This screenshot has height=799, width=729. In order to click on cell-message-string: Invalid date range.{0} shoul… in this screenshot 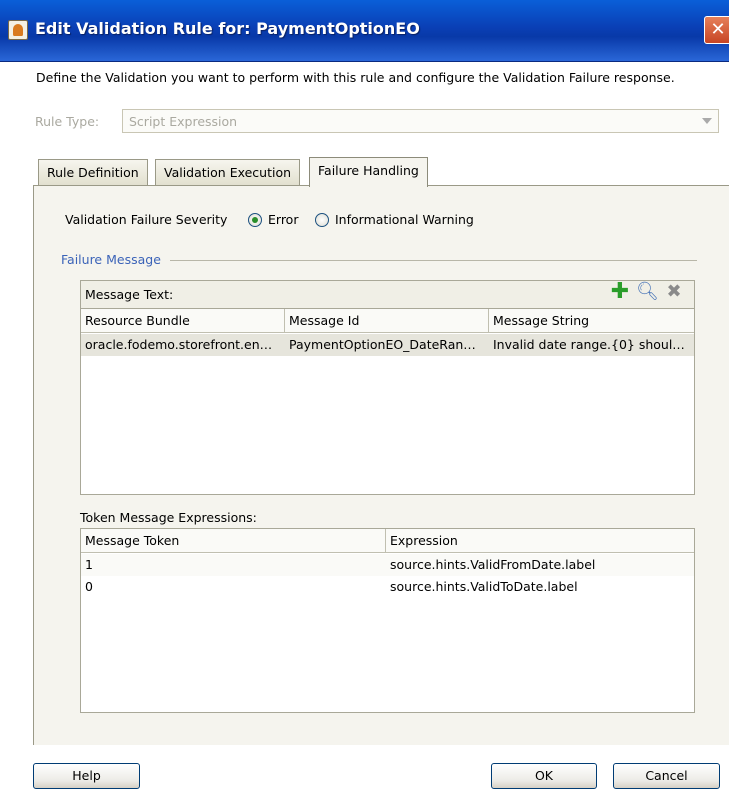, I will do `click(591, 345)`.